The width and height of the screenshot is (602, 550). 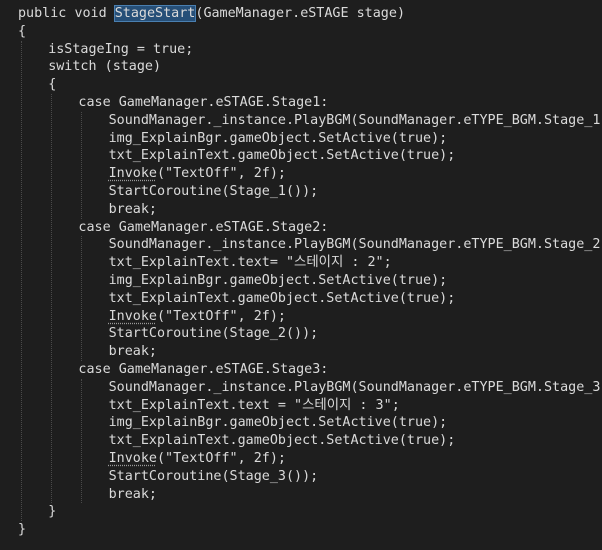 What do you see at coordinates (52, 85) in the screenshot?
I see `code-token: {` at bounding box center [52, 85].